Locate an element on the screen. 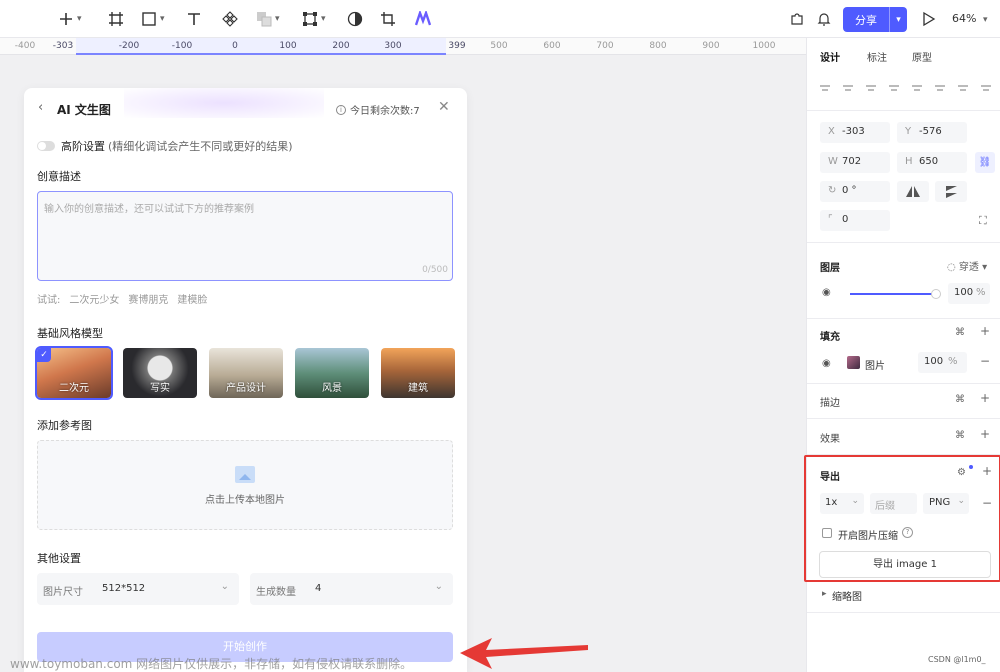 The height and width of the screenshot is (672, 1000). fill-opacity-value: 100 is located at coordinates (934, 361).